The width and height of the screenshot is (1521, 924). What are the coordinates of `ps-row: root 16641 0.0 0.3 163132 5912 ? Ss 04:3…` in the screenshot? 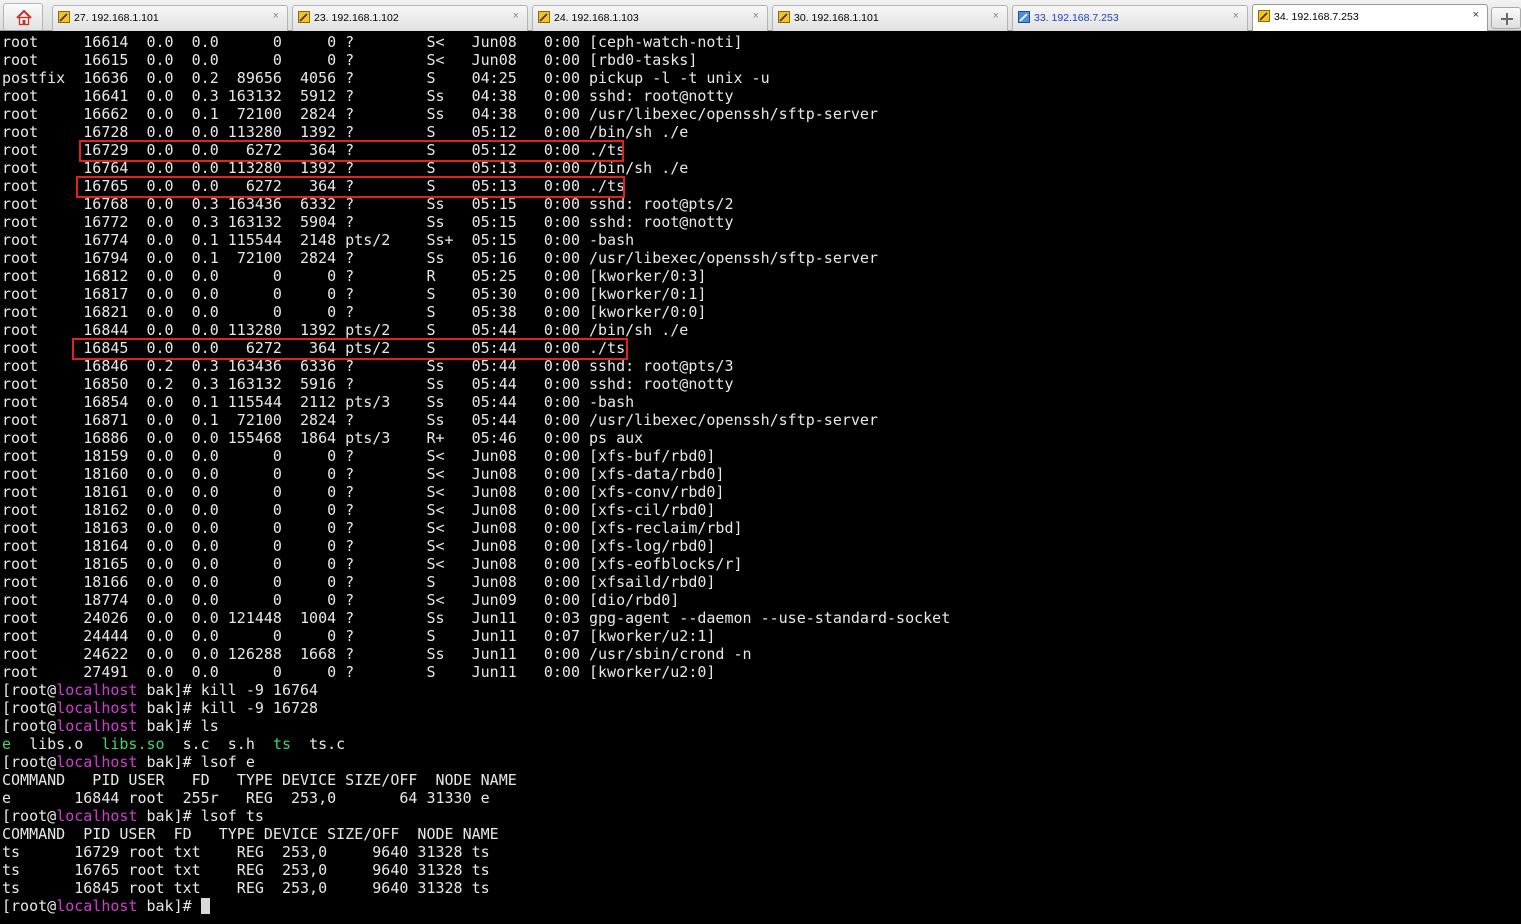 It's located at (368, 96).